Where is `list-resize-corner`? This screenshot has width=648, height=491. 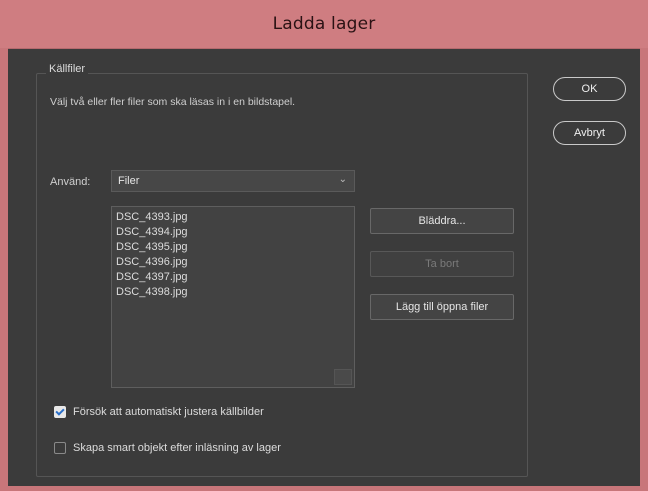 list-resize-corner is located at coordinates (343, 377).